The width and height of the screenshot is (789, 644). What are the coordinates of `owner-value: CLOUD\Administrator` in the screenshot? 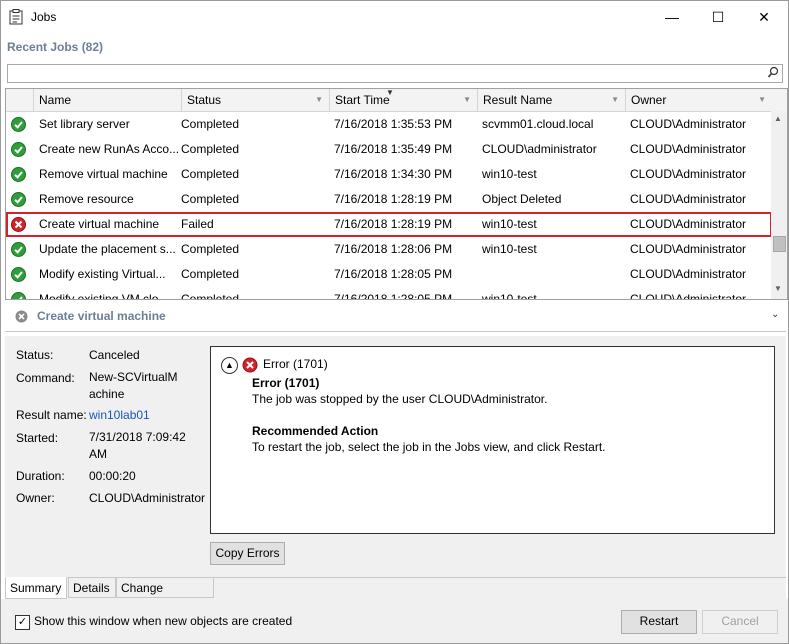 It's located at (147, 498).